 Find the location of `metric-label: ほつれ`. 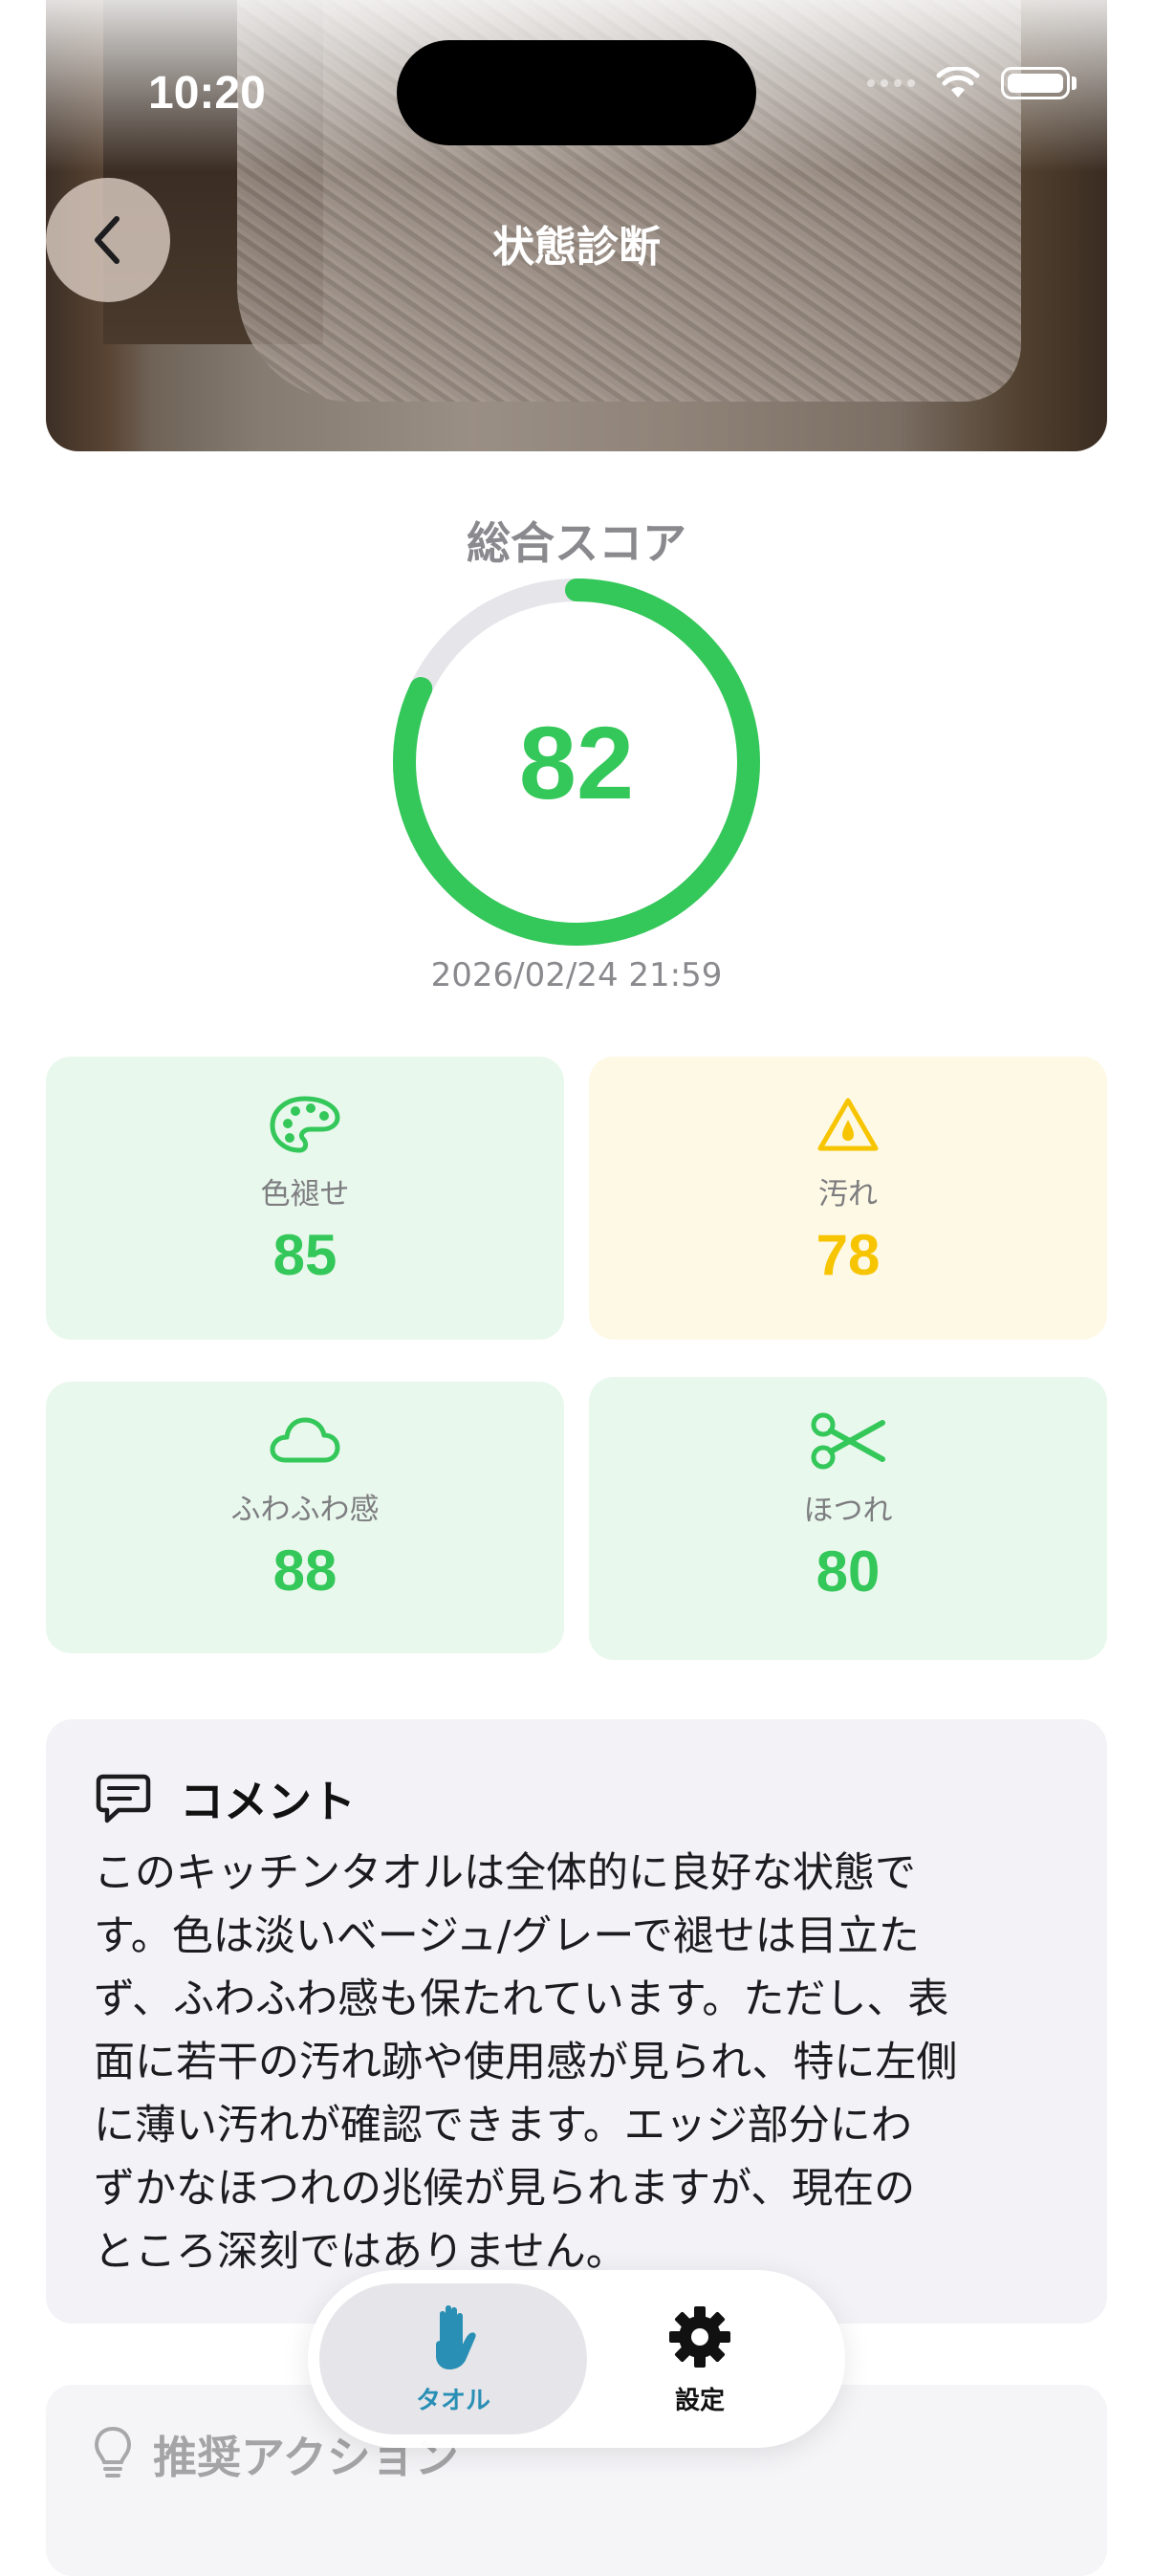

metric-label: ほつれ is located at coordinates (848, 1511).